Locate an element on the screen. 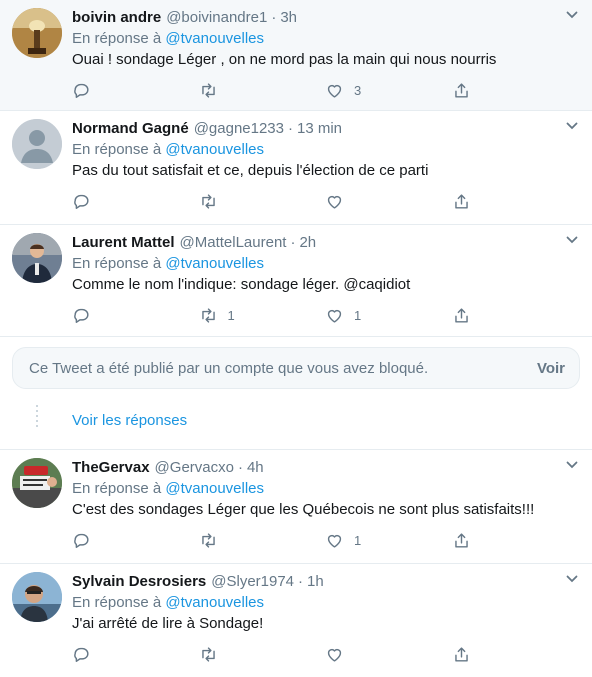 This screenshot has width=592, height=677. retweet-button: 1 is located at coordinates (262, 315).